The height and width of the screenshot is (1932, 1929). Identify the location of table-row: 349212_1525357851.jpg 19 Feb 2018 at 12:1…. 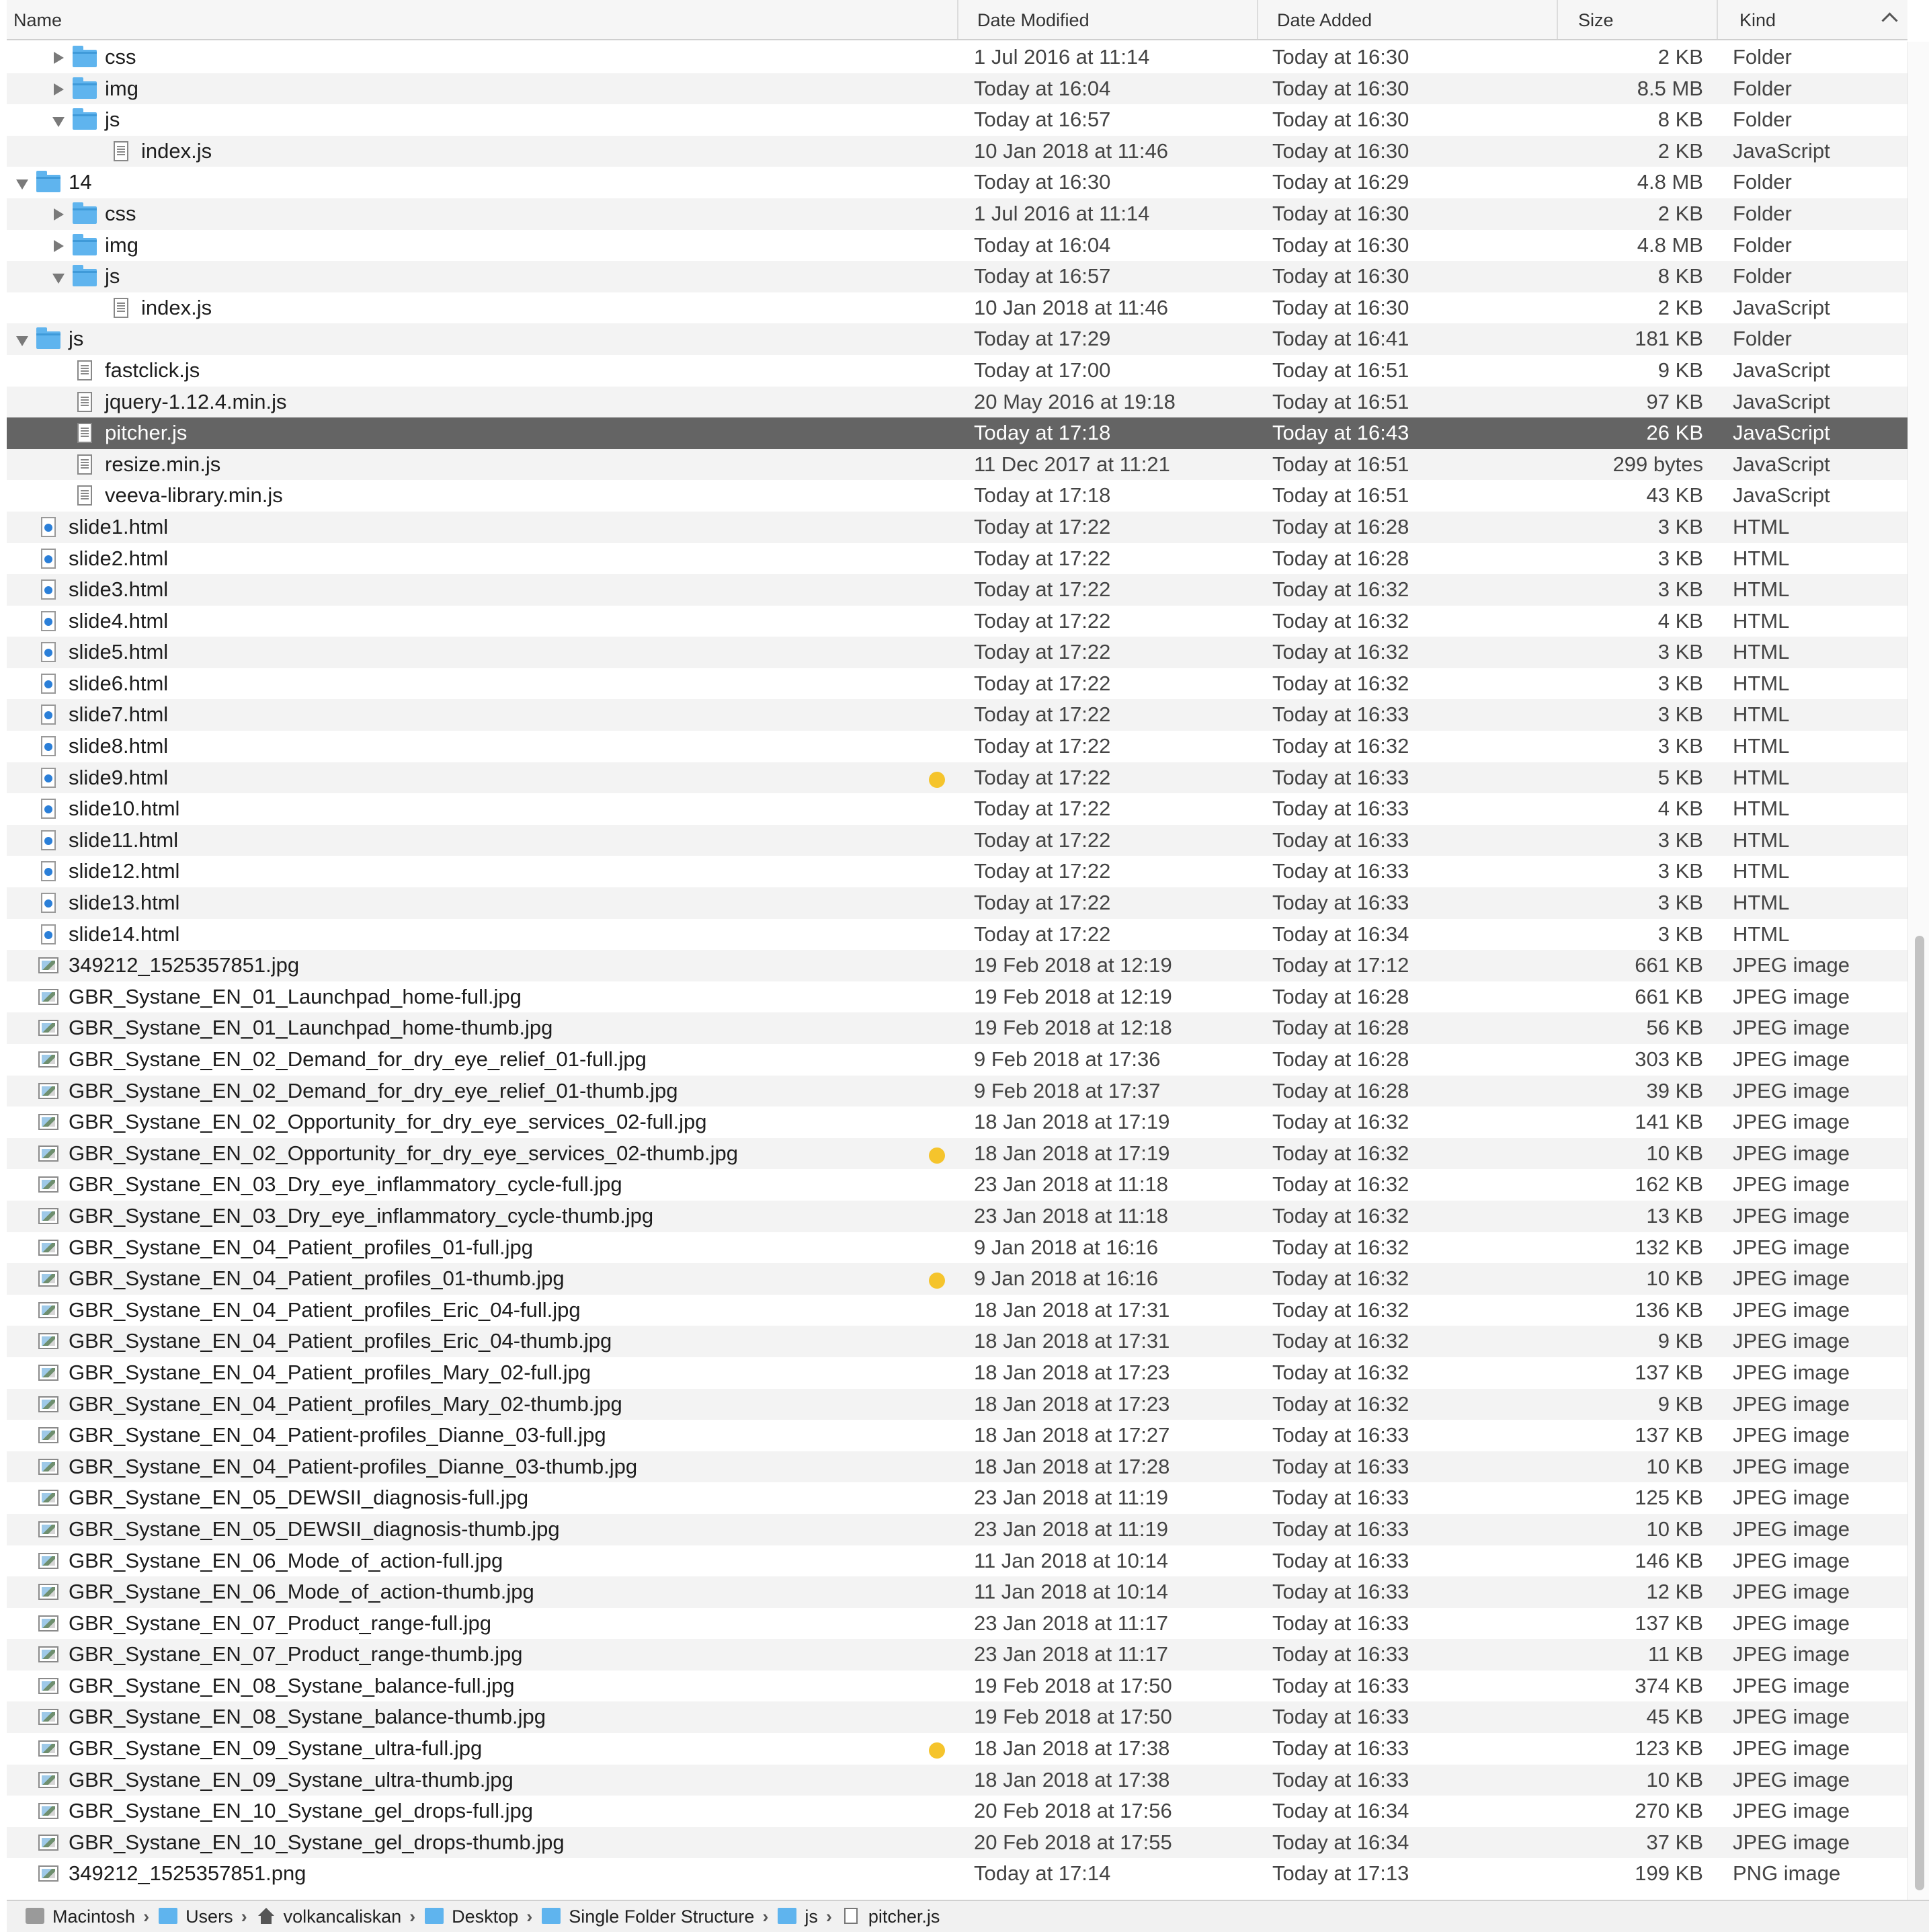
(957, 965).